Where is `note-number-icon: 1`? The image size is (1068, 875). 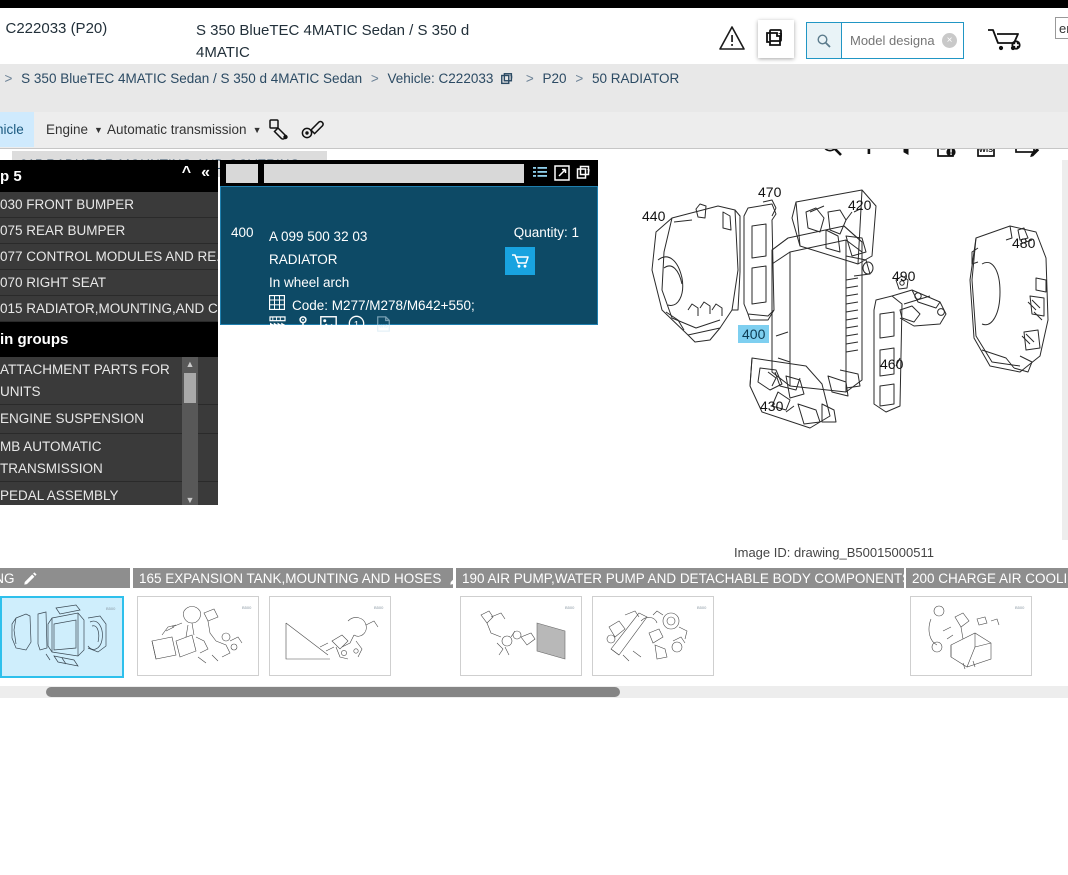
note-number-icon: 1 is located at coordinates (356, 323).